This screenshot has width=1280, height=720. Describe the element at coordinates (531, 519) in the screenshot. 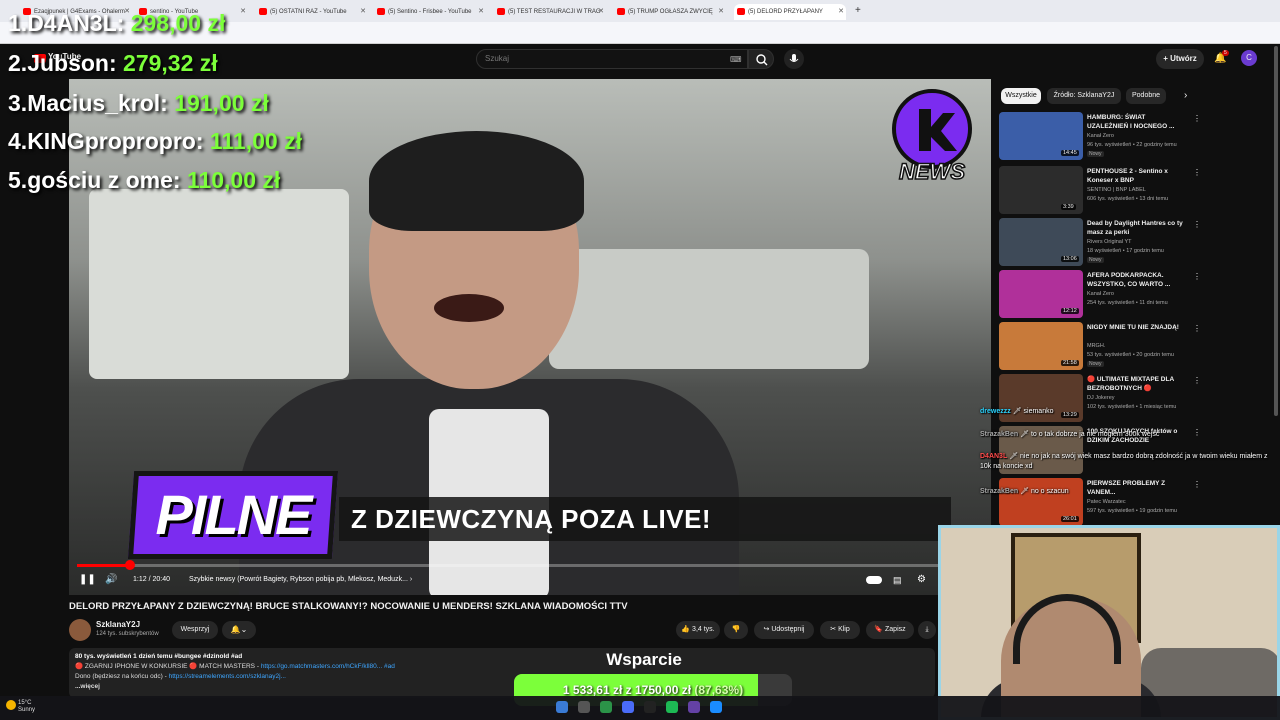

I see `headline-text: Z DZIEWCZYNĄ POZA LIVE!` at that location.